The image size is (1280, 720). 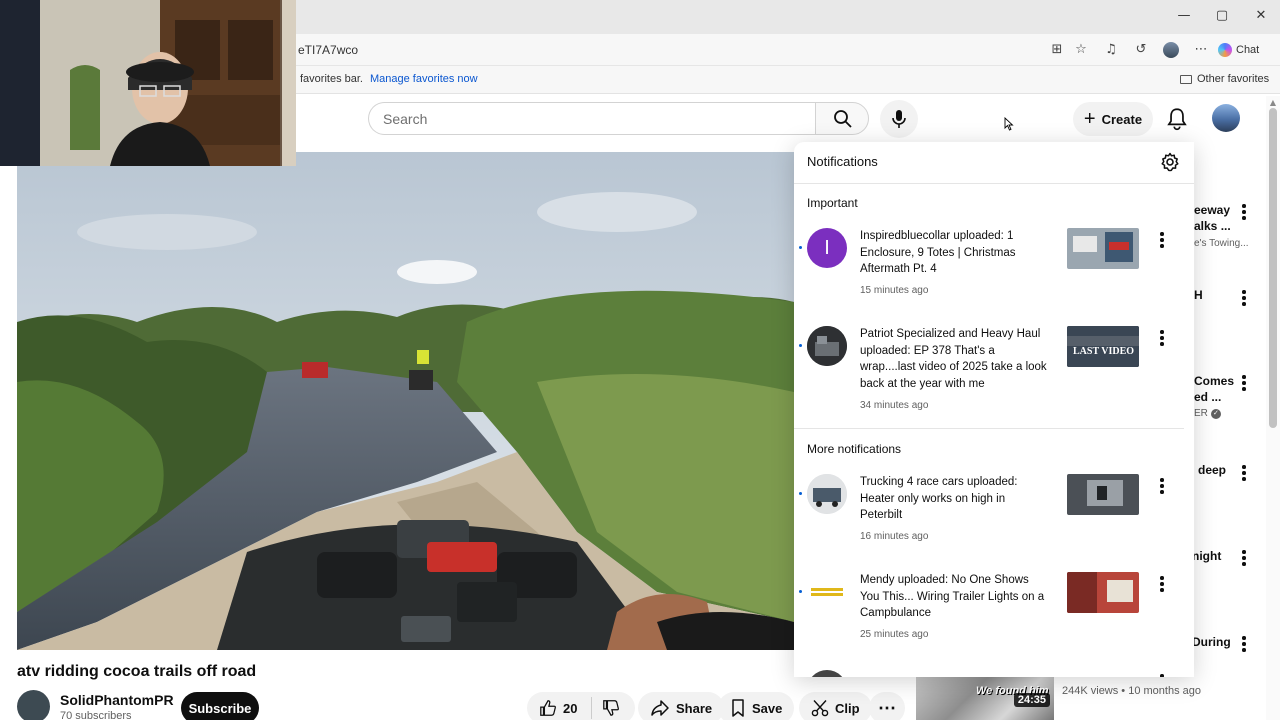 What do you see at coordinates (33, 705) in the screenshot?
I see `channel-avatar` at bounding box center [33, 705].